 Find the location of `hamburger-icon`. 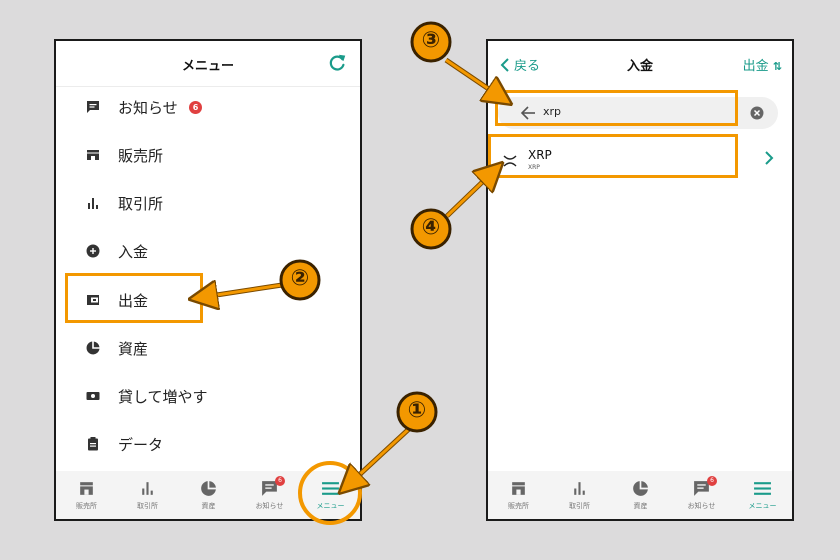

hamburger-icon is located at coordinates (762, 488).